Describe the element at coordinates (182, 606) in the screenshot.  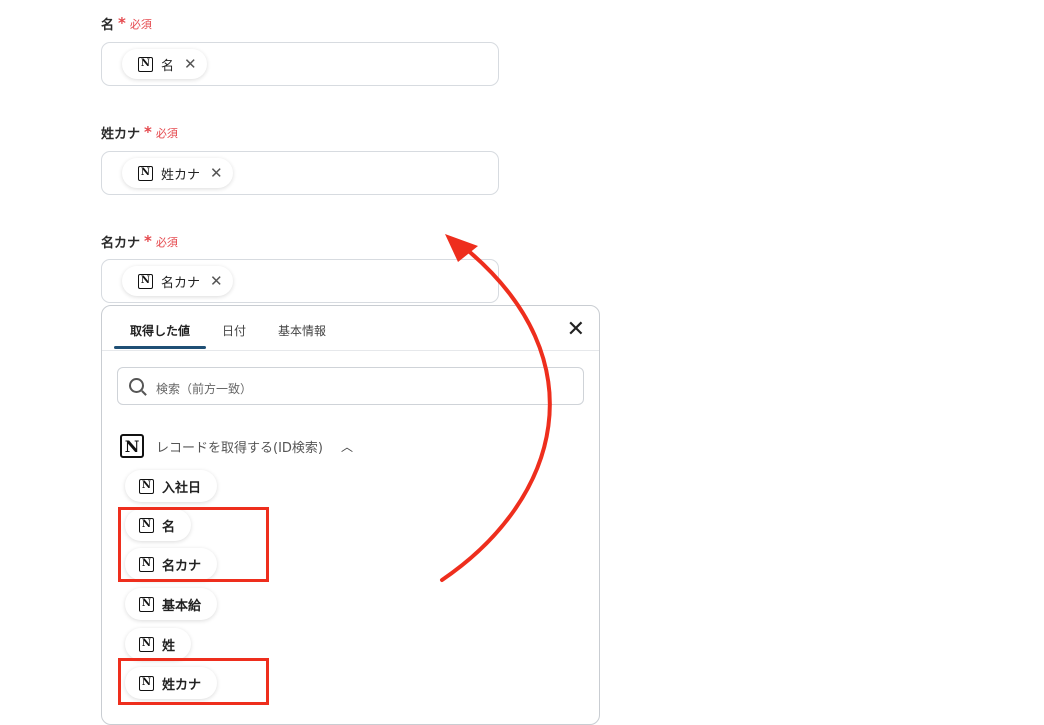
I see `list-item-label: 基本給` at that location.